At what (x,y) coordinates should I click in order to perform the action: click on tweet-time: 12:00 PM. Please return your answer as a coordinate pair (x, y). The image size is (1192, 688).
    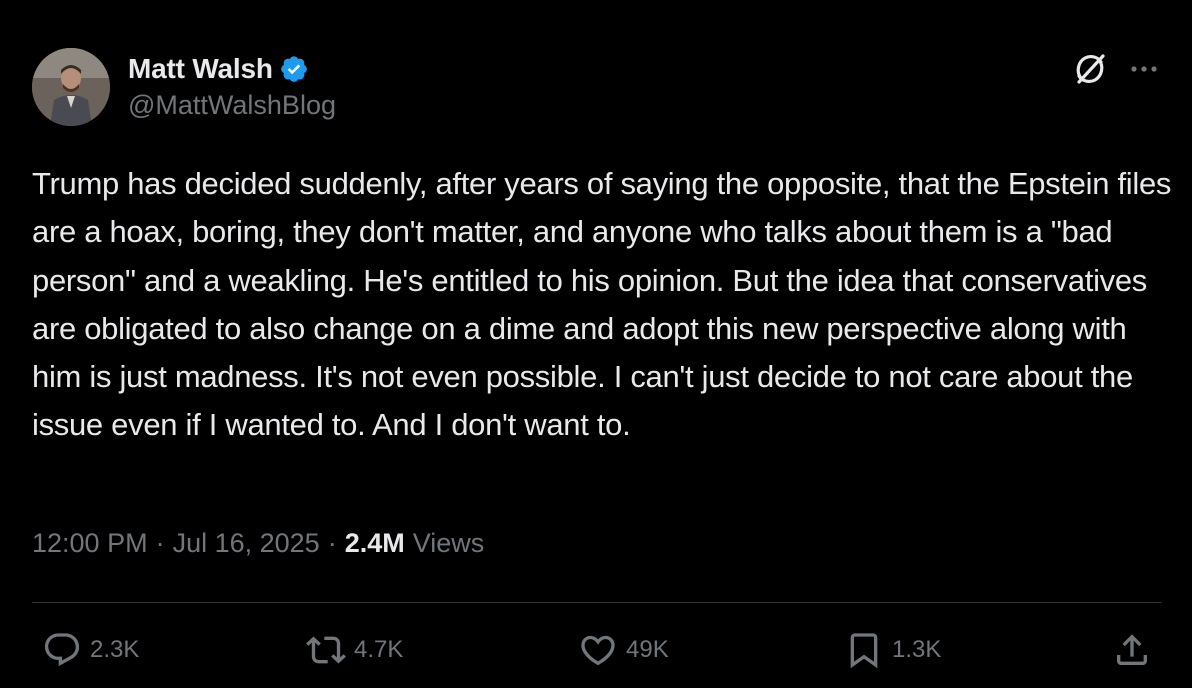
    Looking at the image, I should click on (90, 543).